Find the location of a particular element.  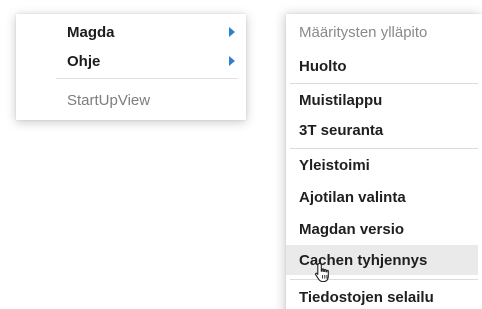

menu-item-label: Huolto is located at coordinates (323, 66).